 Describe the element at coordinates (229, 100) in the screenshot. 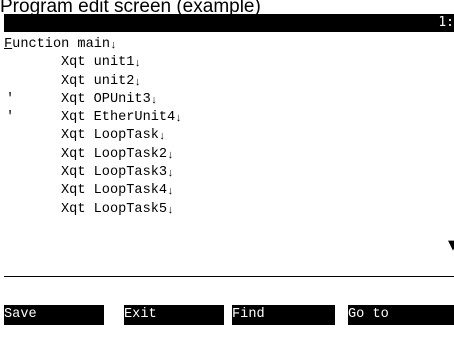

I see `code-line: ' Xqt OPUnit3↓` at that location.